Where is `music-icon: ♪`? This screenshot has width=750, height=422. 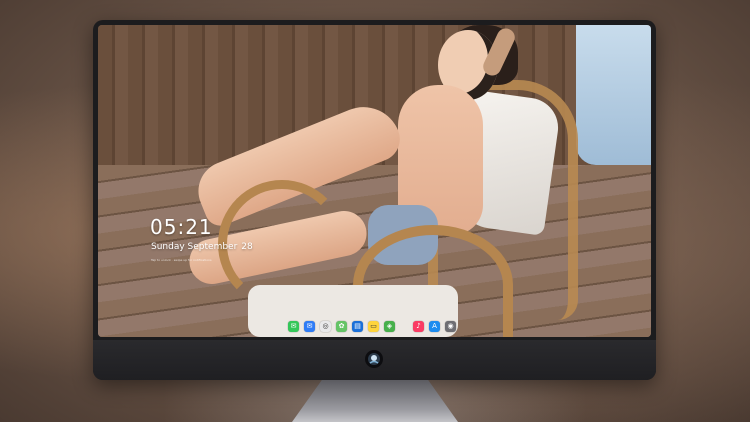
music-icon: ♪ is located at coordinates (418, 326).